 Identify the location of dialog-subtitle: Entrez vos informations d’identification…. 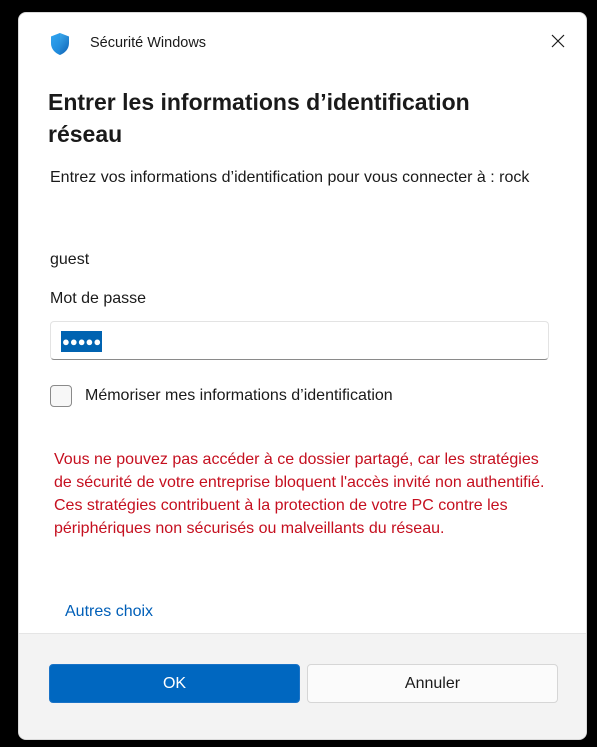
(290, 177).